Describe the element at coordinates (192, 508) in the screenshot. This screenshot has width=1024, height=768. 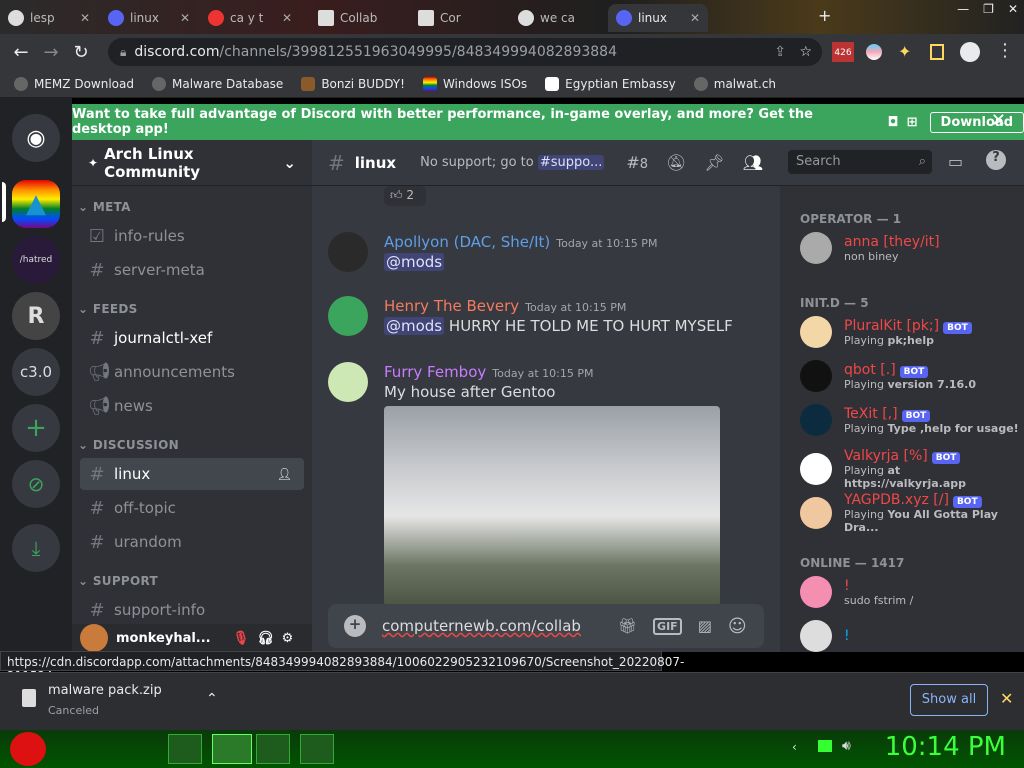
I see `channel-off-topic: # off-topic` at that location.